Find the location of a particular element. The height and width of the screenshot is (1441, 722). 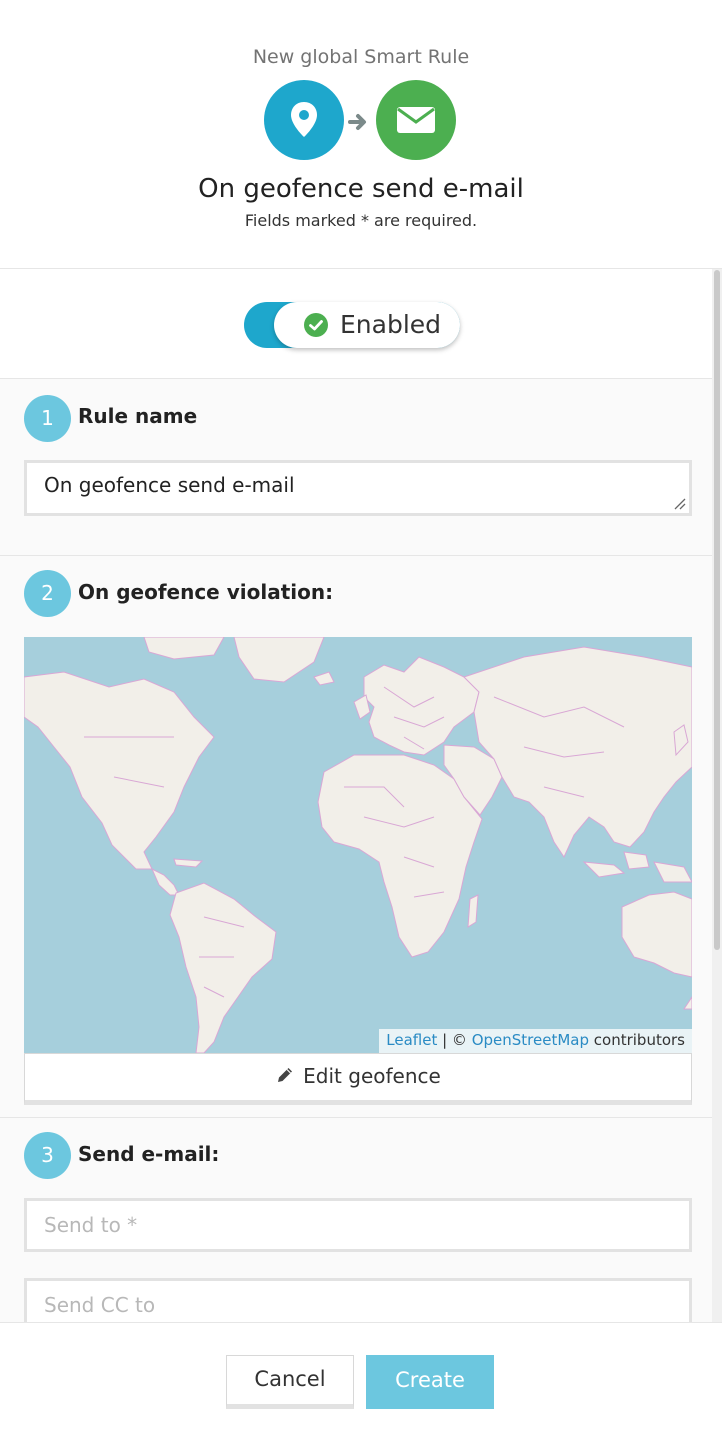

send-to-input: Send to * is located at coordinates (358, 1225).